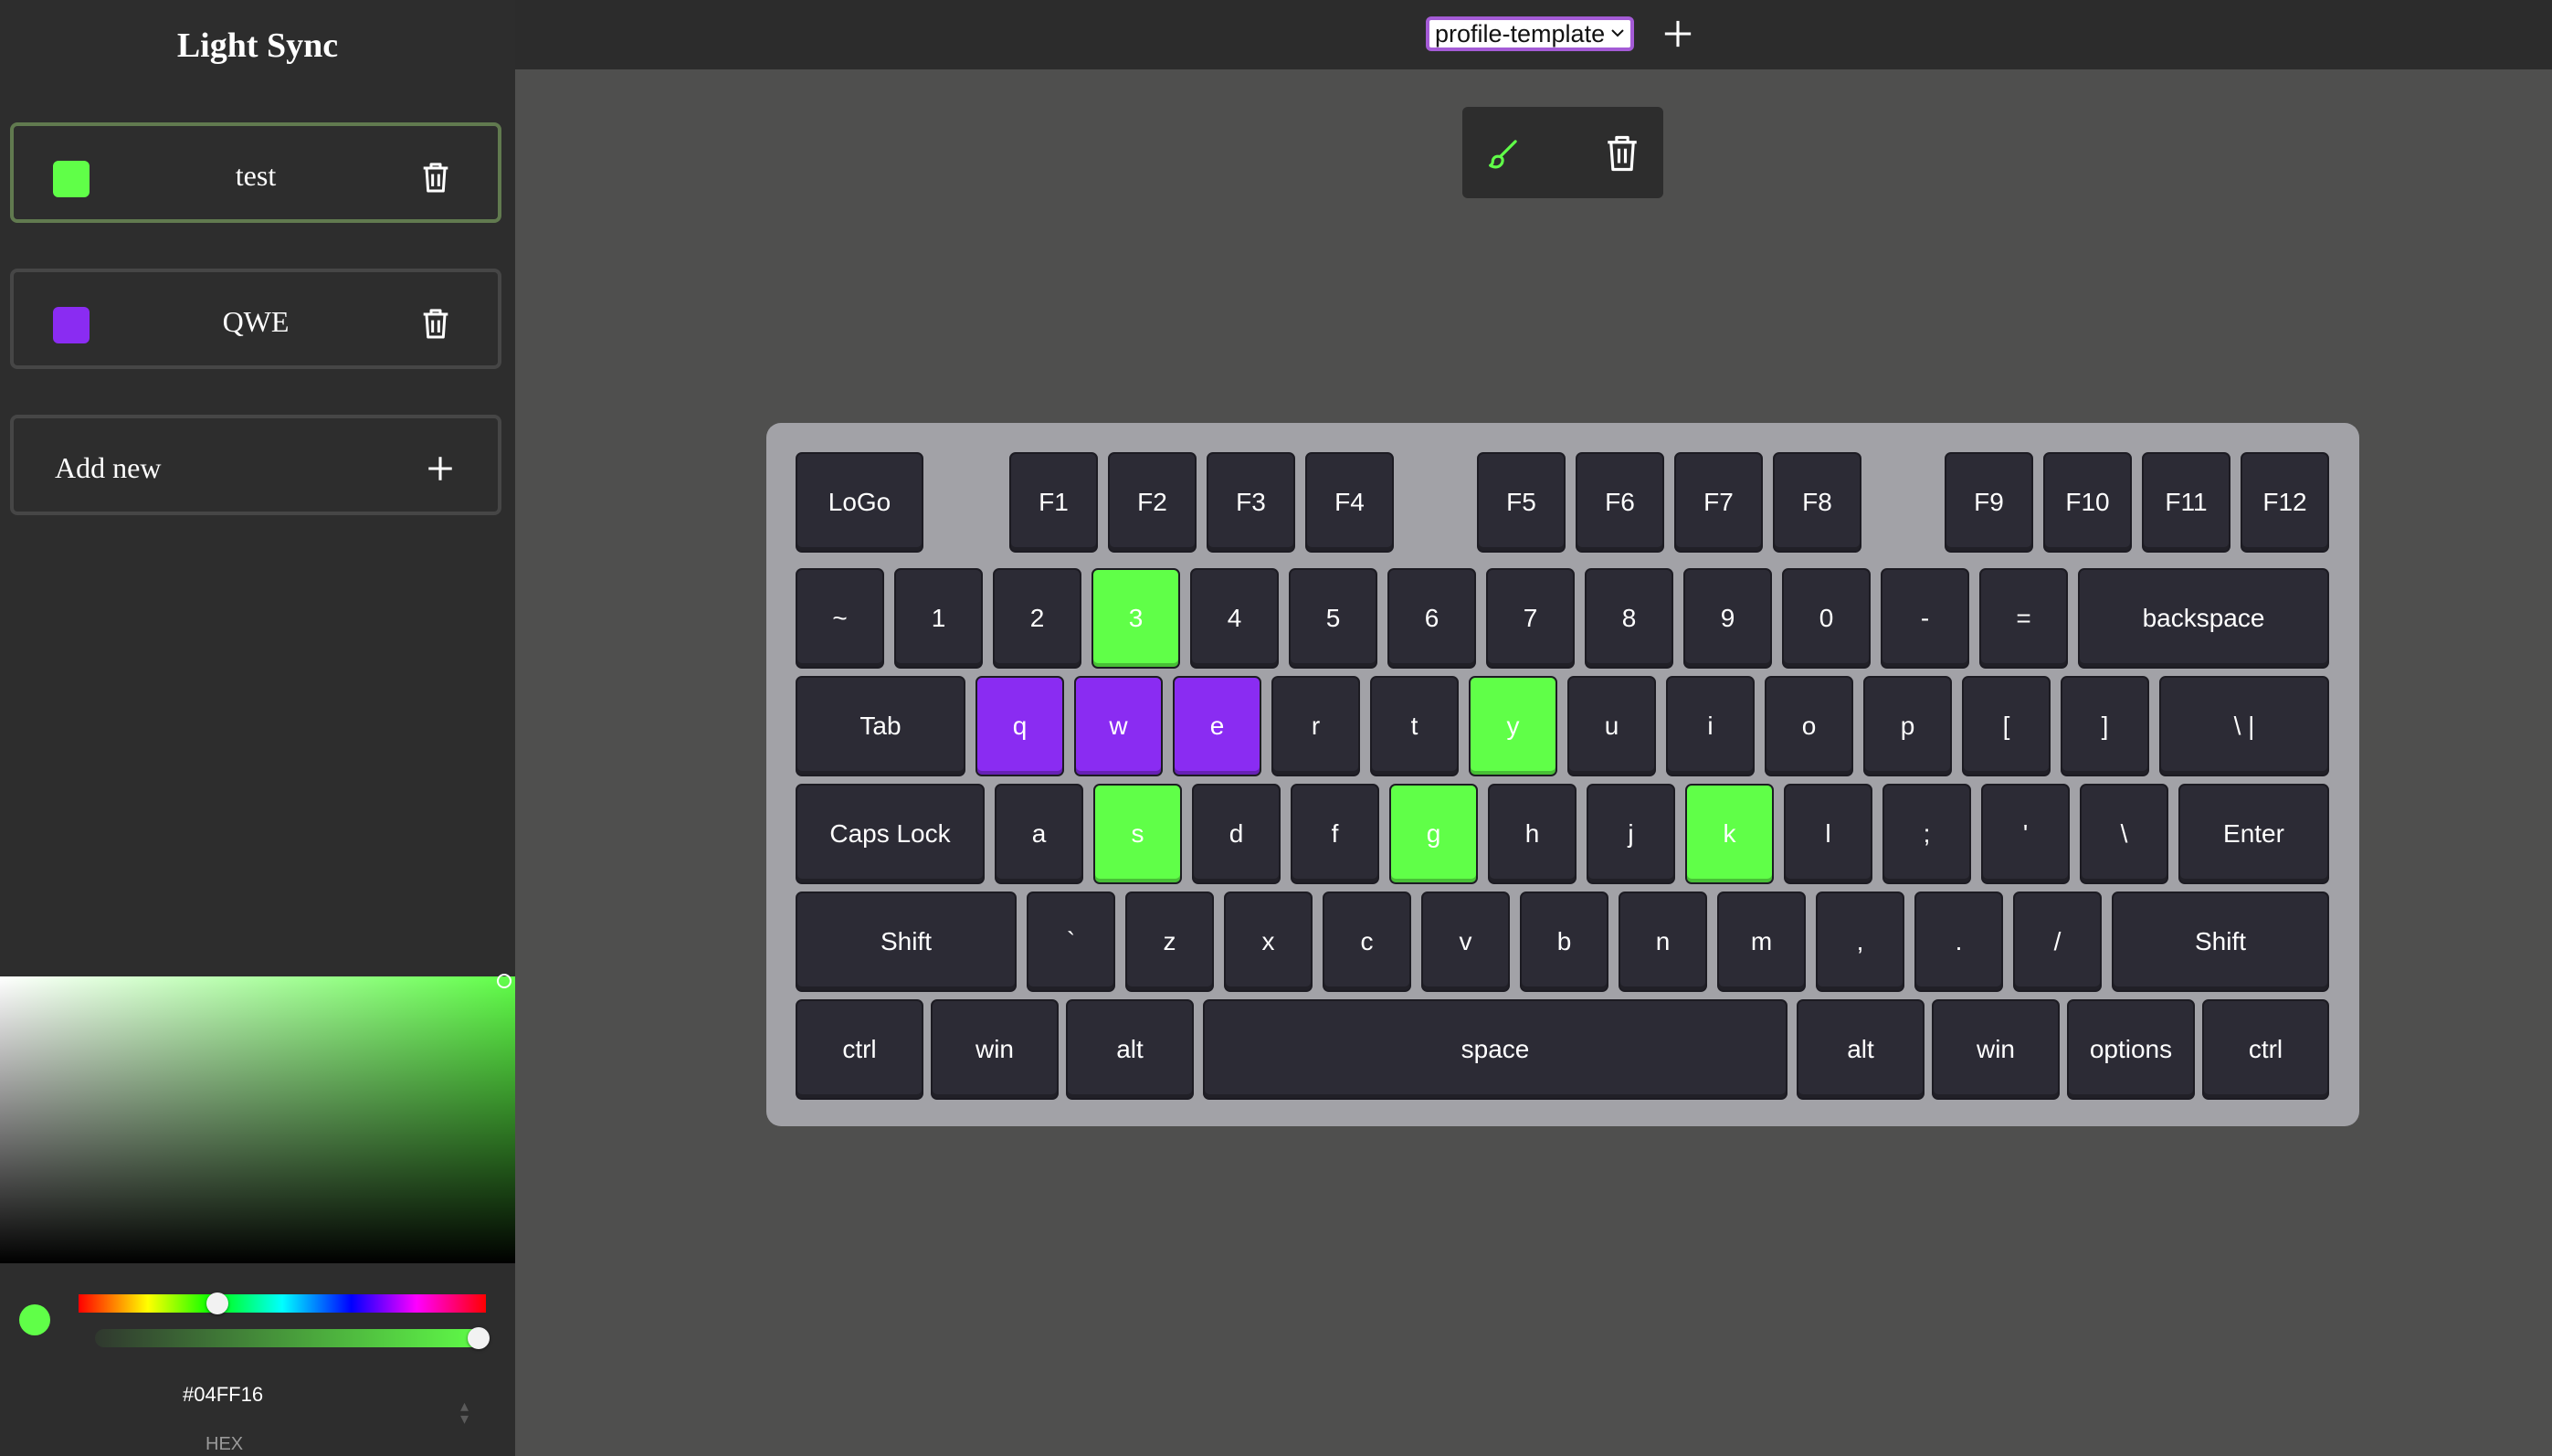 Image resolution: width=2552 pixels, height=1456 pixels. What do you see at coordinates (1533, 834) in the screenshot?
I see `key-h: h` at bounding box center [1533, 834].